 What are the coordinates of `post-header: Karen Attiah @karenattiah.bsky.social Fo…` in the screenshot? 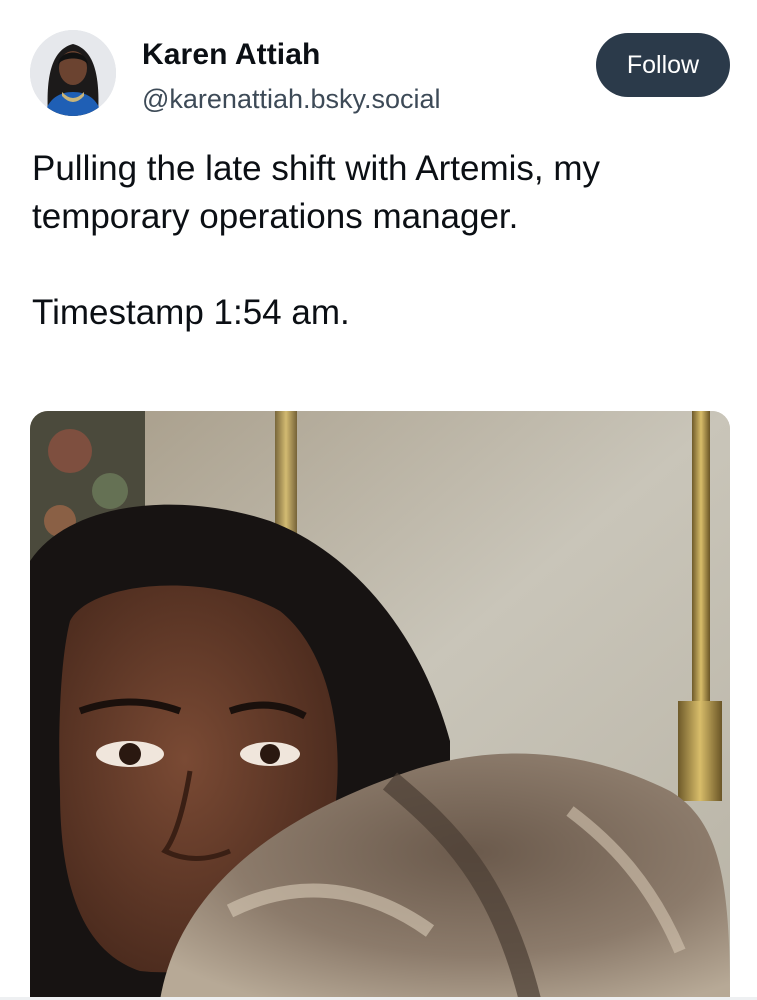 It's located at (380, 75).